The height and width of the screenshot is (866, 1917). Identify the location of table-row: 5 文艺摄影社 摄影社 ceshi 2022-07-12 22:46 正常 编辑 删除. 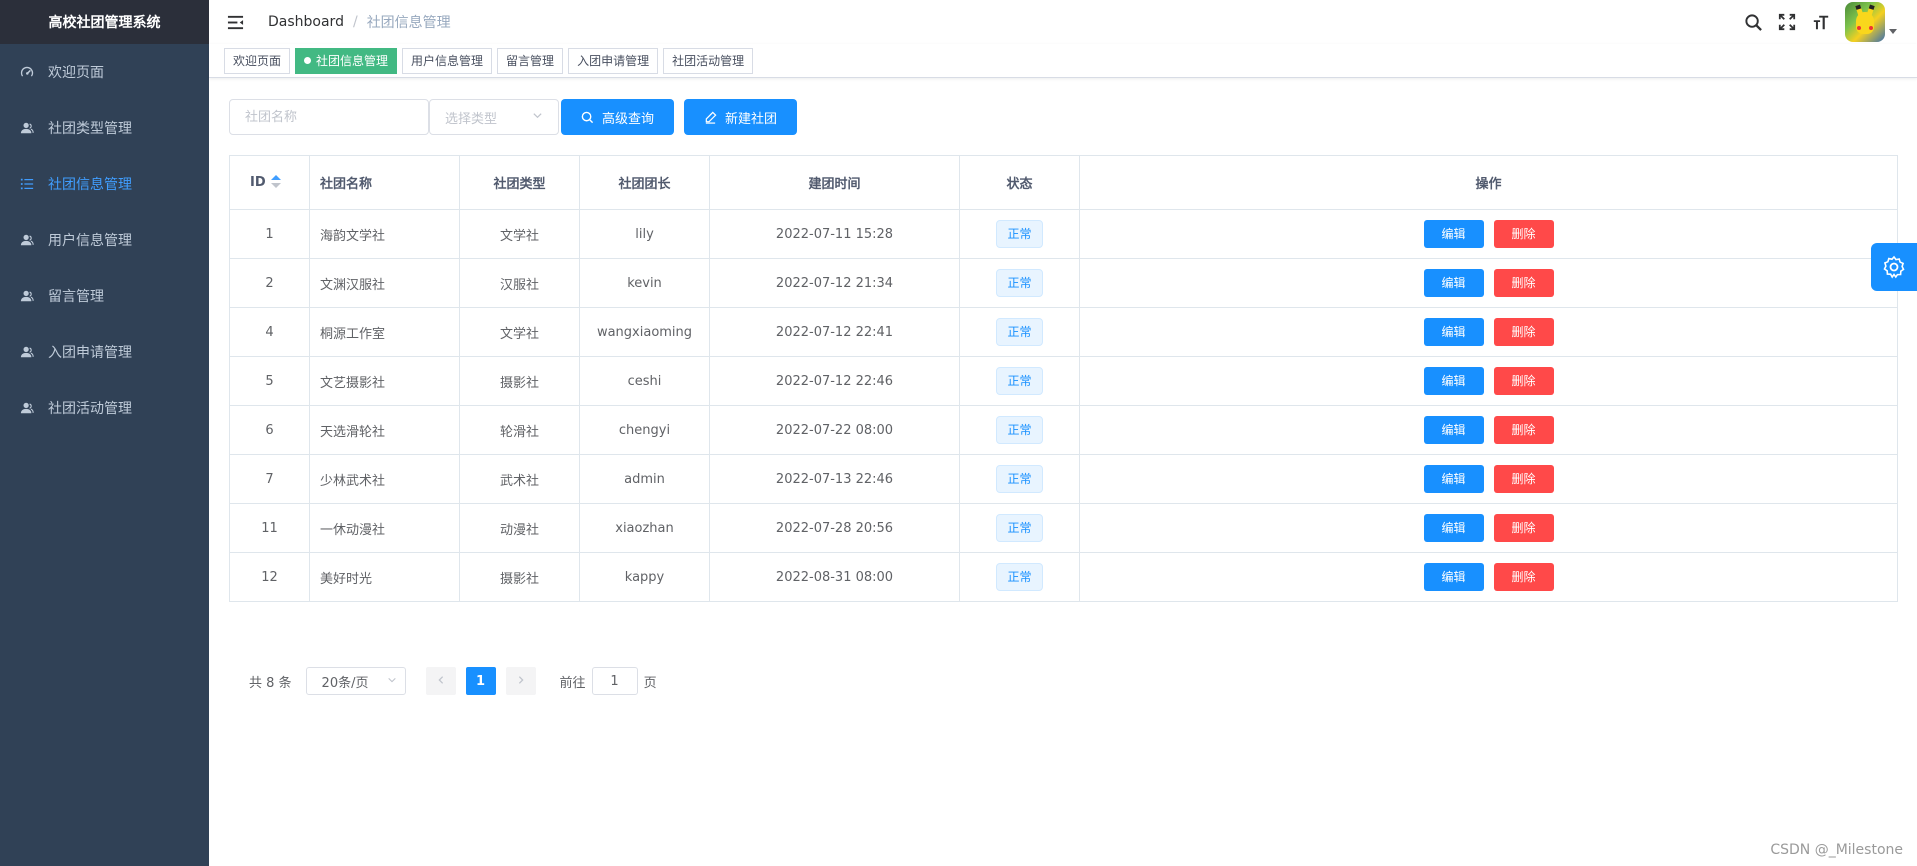
(1063, 381).